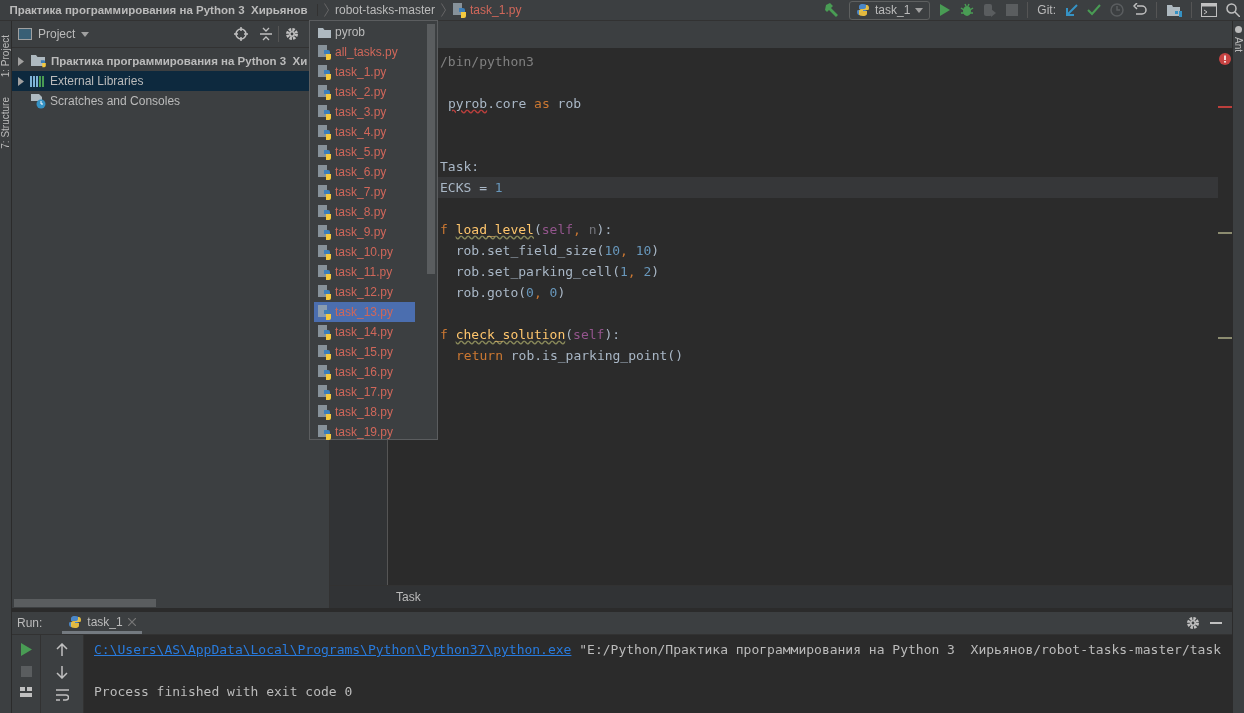 The width and height of the screenshot is (1244, 713). What do you see at coordinates (1209, 10) in the screenshot?
I see `terminal-icon` at bounding box center [1209, 10].